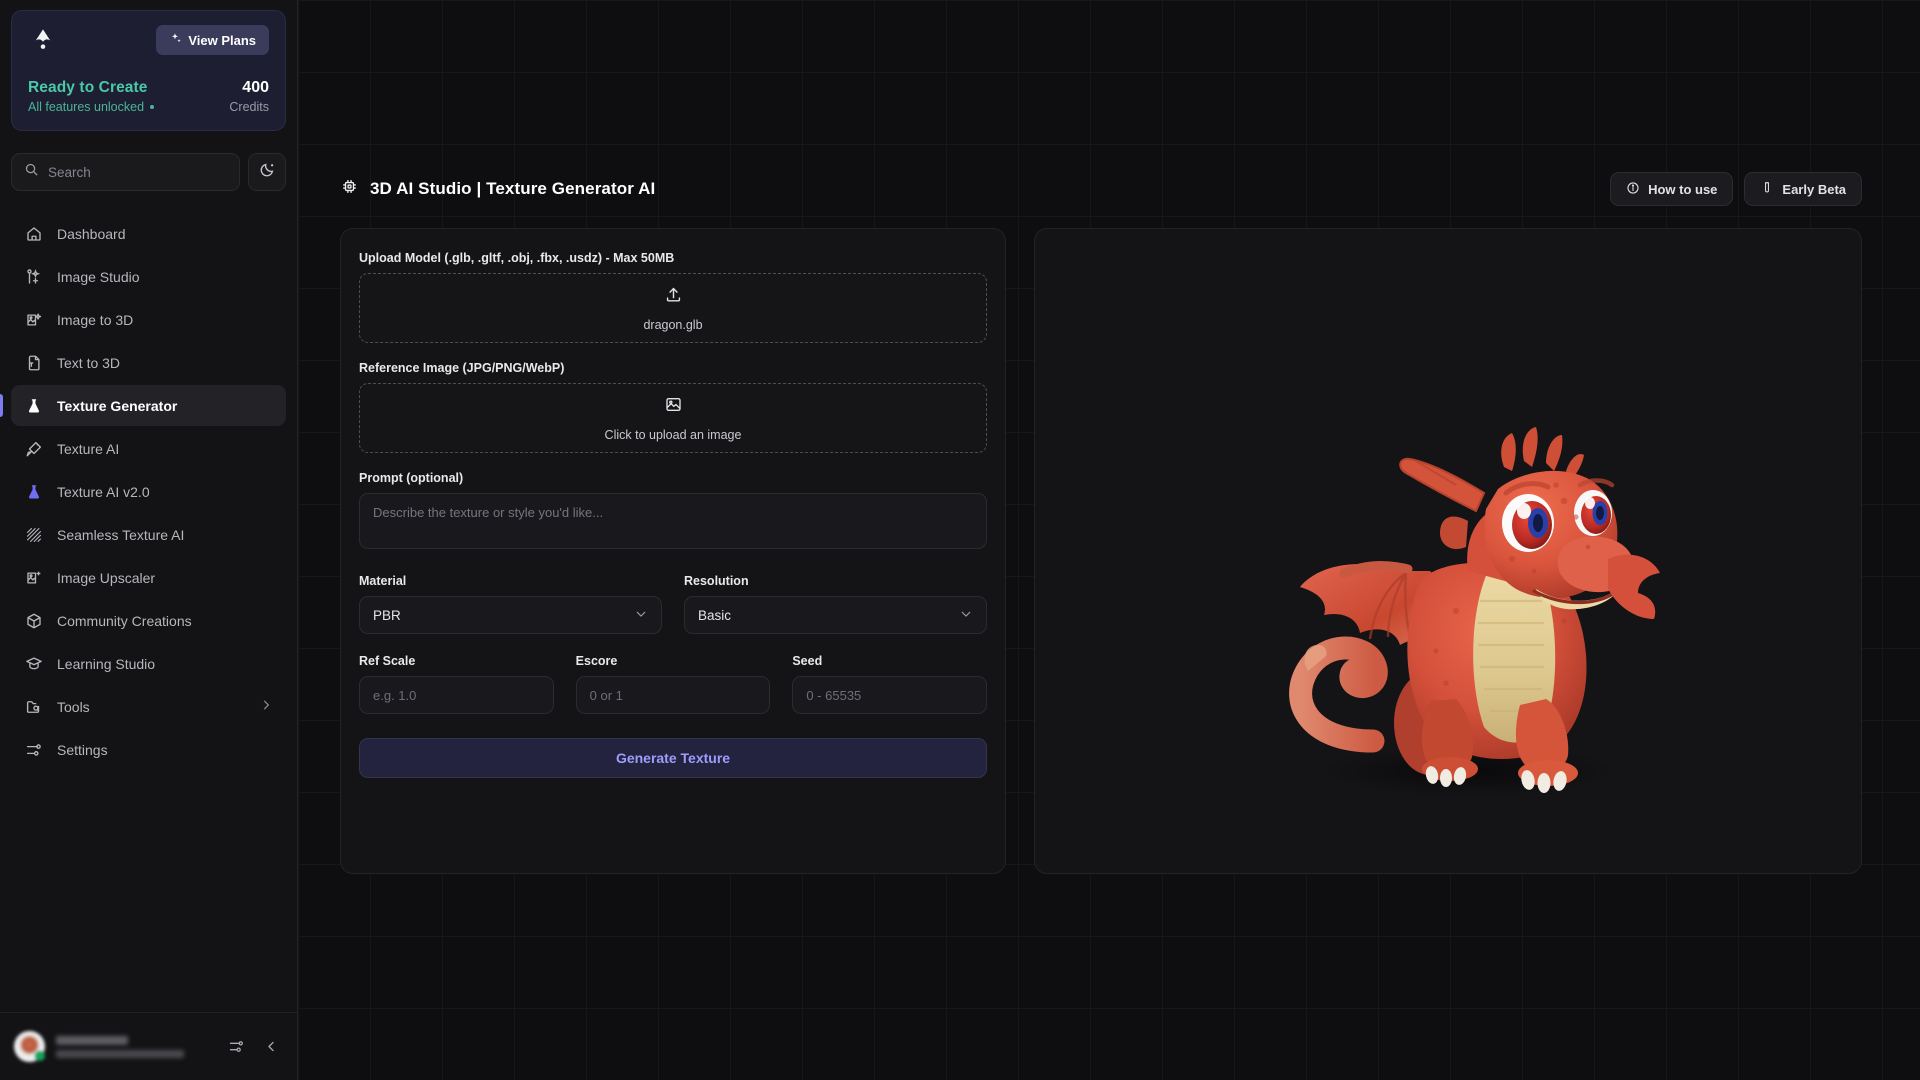 The height and width of the screenshot is (1080, 1920). I want to click on ref-scale-label: Ref Scale, so click(387, 661).